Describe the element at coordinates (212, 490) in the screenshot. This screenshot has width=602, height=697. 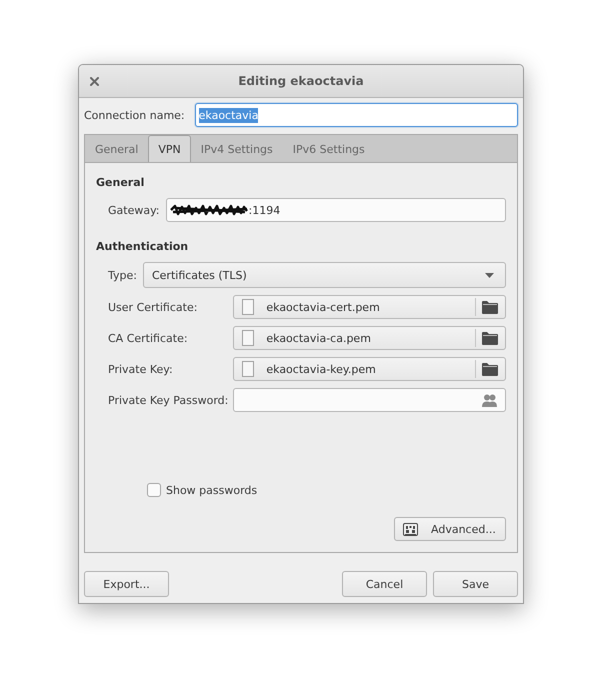
I see `checkbox-label: Show passwords` at that location.